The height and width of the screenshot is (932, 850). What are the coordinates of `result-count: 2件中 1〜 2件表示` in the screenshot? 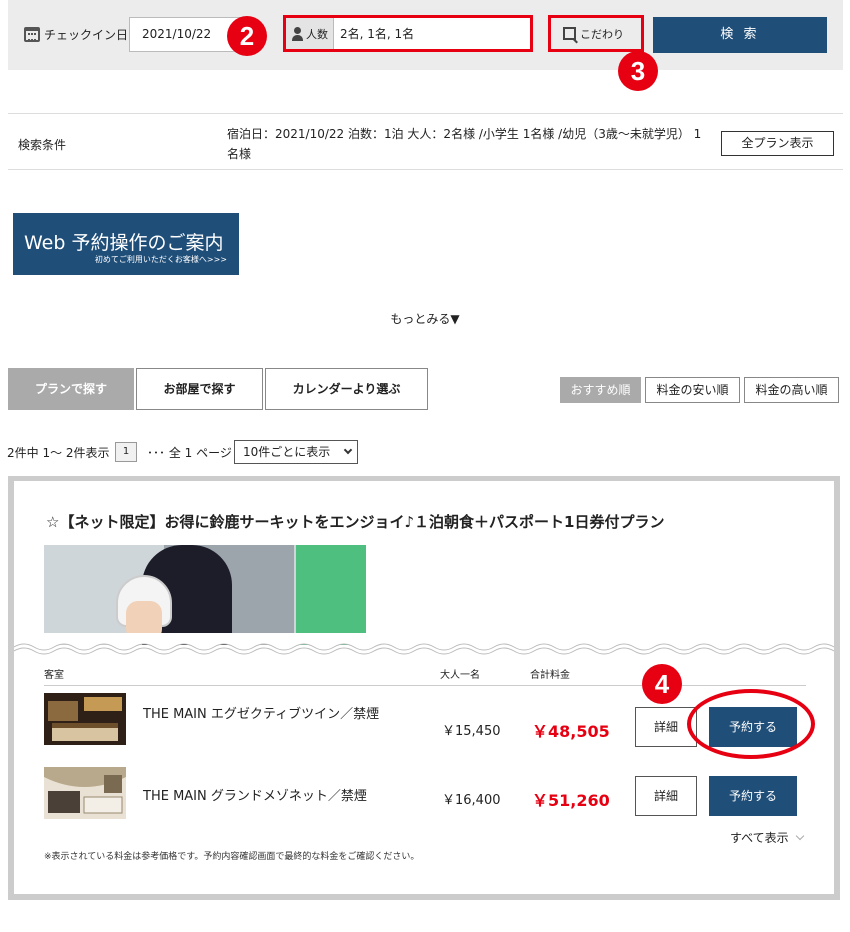 It's located at (58, 453).